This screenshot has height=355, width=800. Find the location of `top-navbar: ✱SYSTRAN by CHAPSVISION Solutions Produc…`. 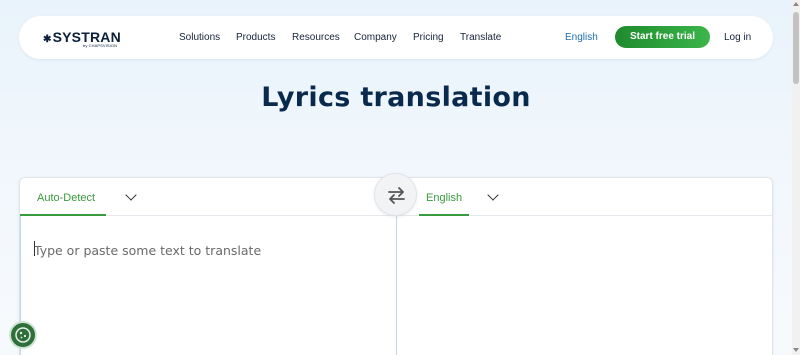

top-navbar: ✱SYSTRAN by CHAPSVISION Solutions Produc… is located at coordinates (396, 37).